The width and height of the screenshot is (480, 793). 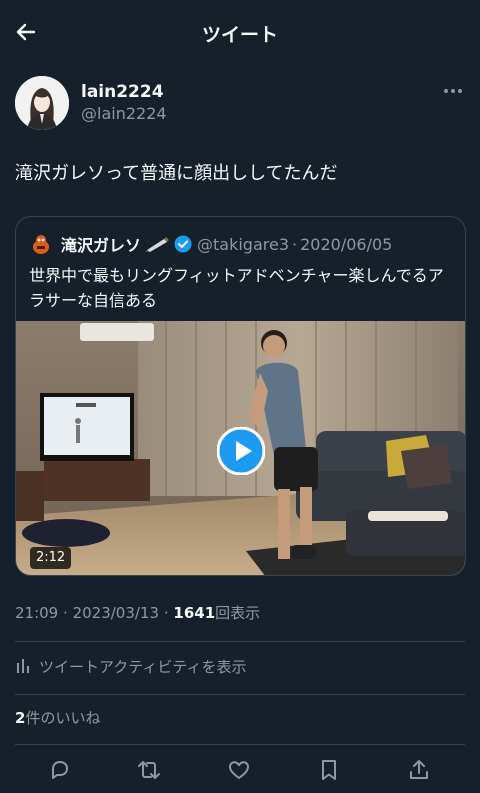 What do you see at coordinates (176, 173) in the screenshot?
I see `tweet-text: 滝沢ガレソって普通に顔出ししてたんだ` at bounding box center [176, 173].